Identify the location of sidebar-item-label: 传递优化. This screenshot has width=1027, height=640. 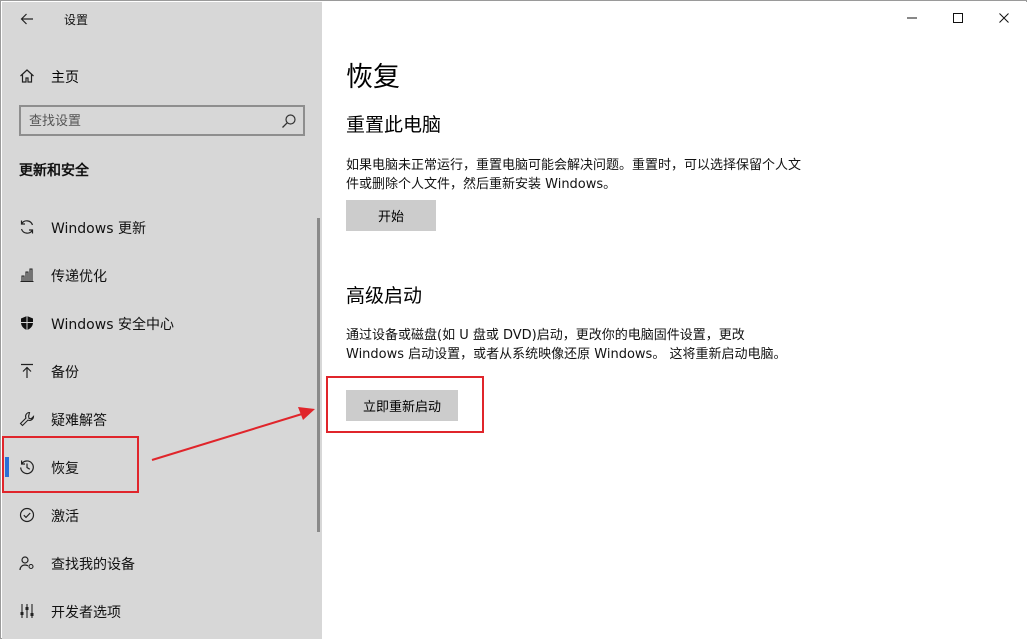
(79, 277).